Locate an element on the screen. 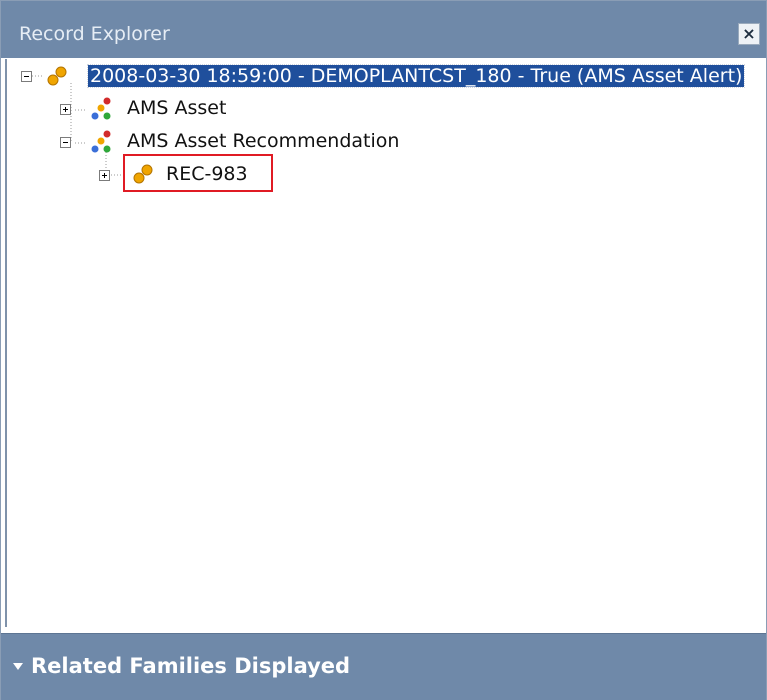  ams-asset-recommendation-collapse-toggle is located at coordinates (65, 142).